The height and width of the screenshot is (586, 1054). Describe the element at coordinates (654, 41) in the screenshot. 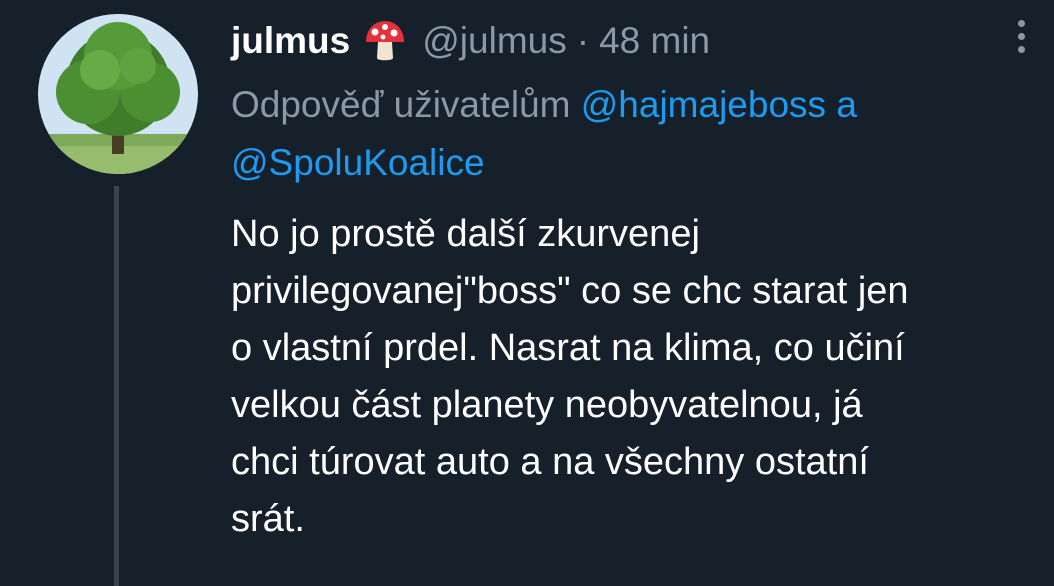

I see `timestamp: 48 min` at that location.